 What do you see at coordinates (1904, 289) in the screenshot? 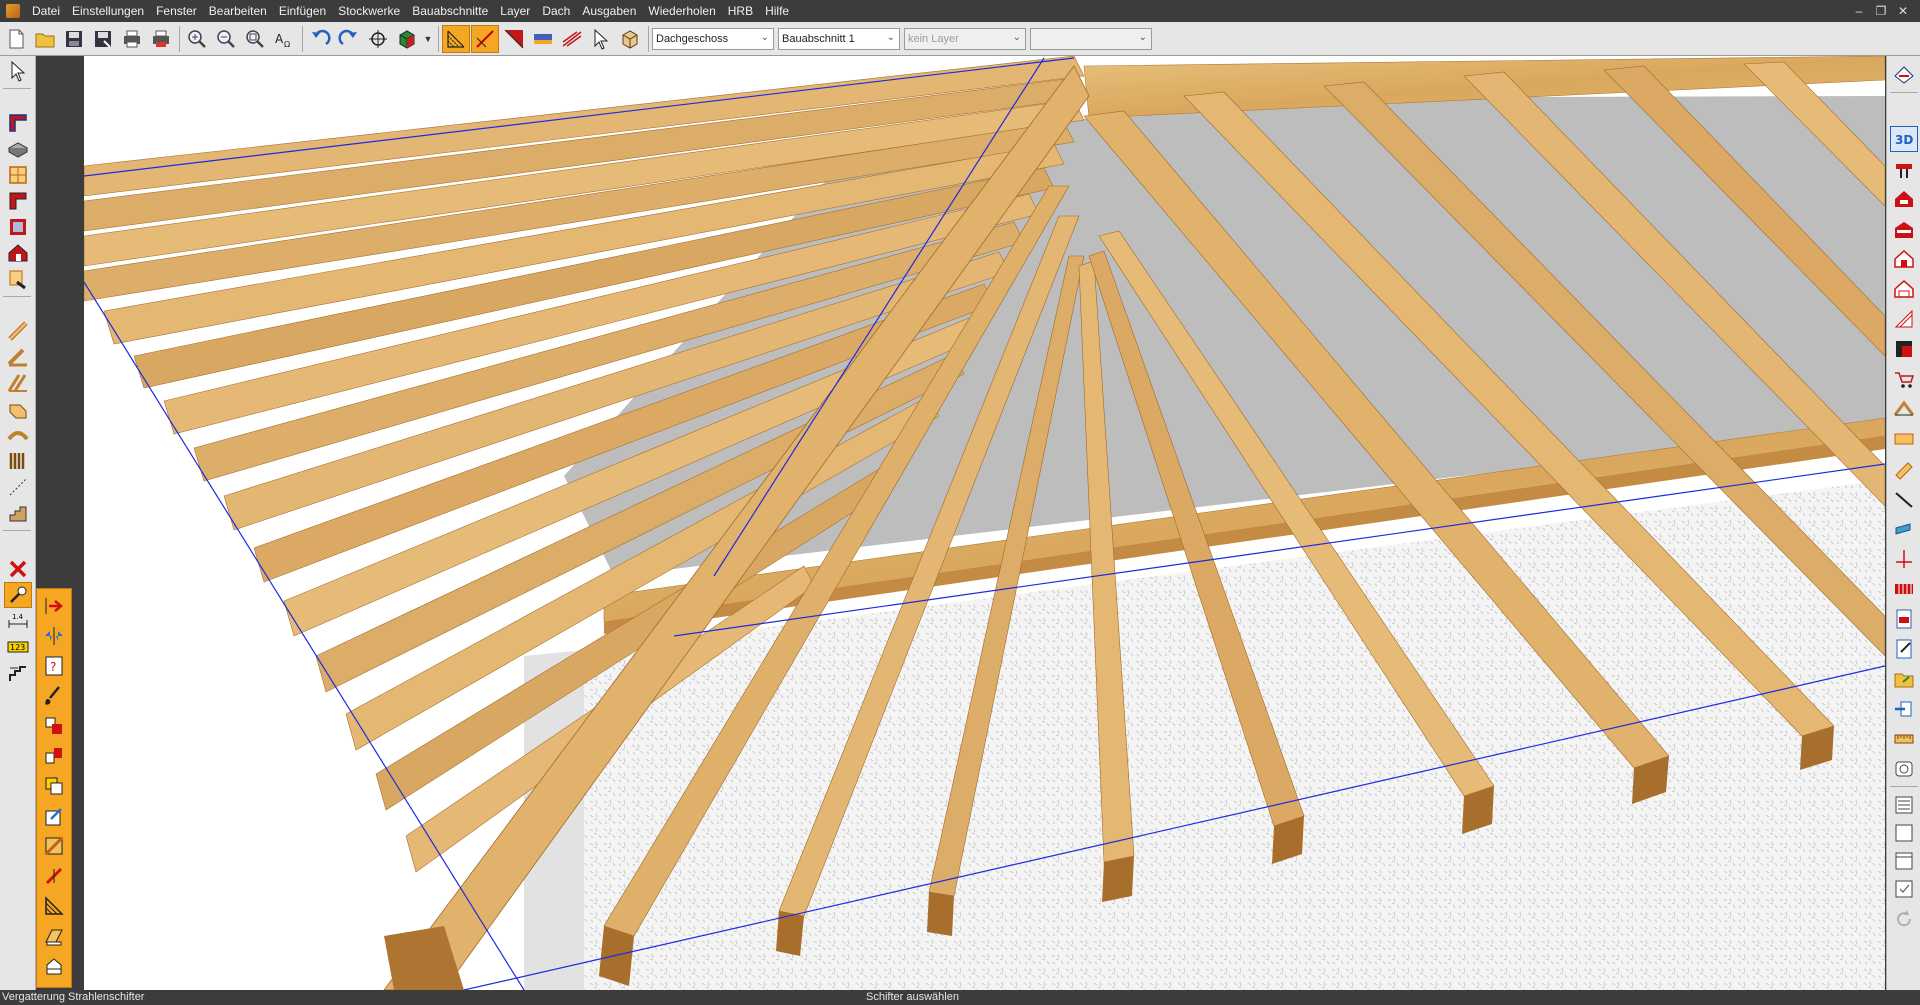
I see `house-outline-tool` at bounding box center [1904, 289].